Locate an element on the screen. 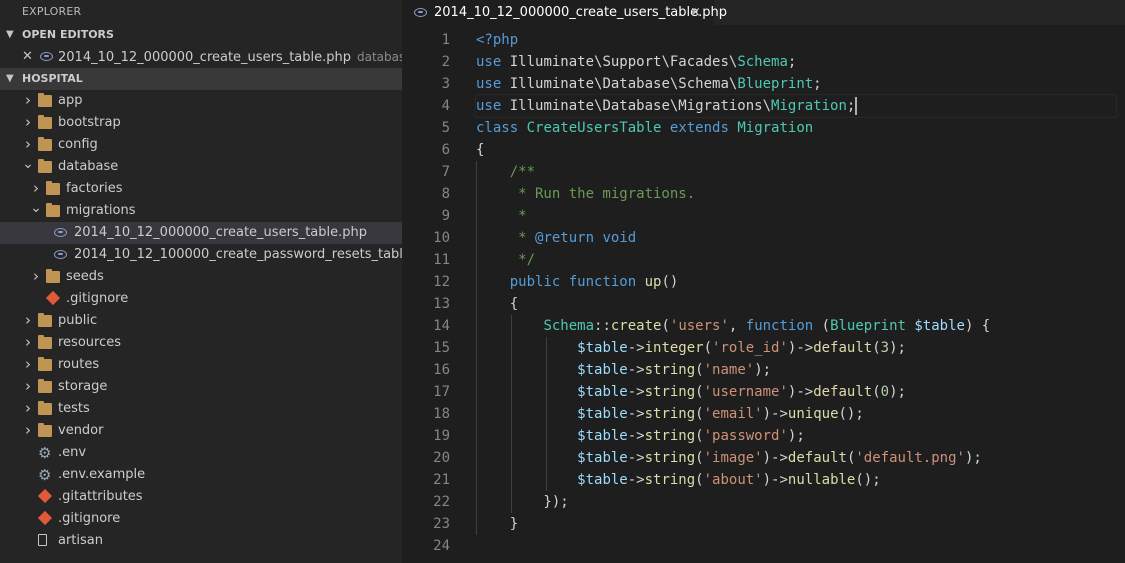  code-line: $table->string('username')->default(0); is located at coordinates (796, 392).